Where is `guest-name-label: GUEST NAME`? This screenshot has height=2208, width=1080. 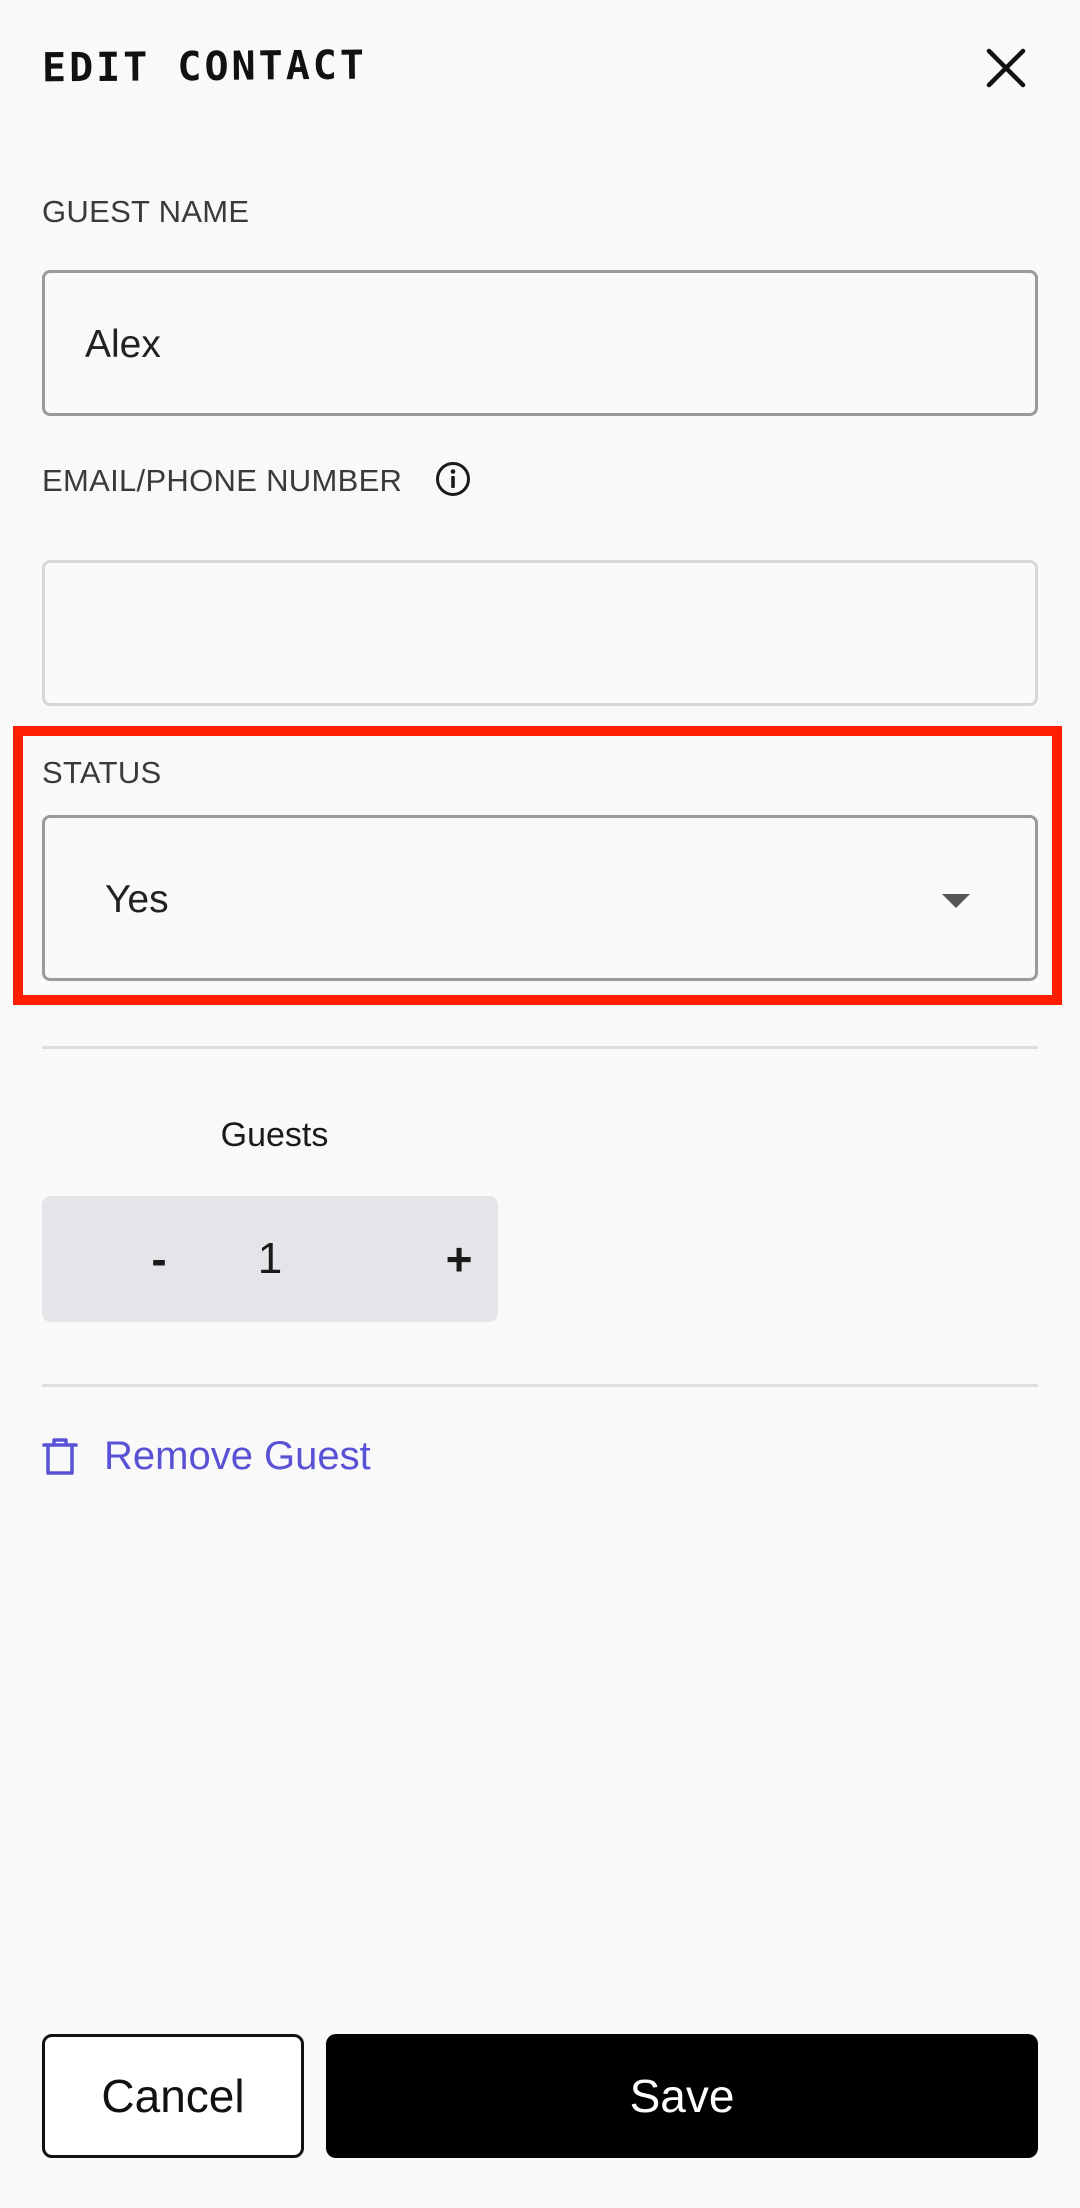
guest-name-label: GUEST NAME is located at coordinates (146, 211).